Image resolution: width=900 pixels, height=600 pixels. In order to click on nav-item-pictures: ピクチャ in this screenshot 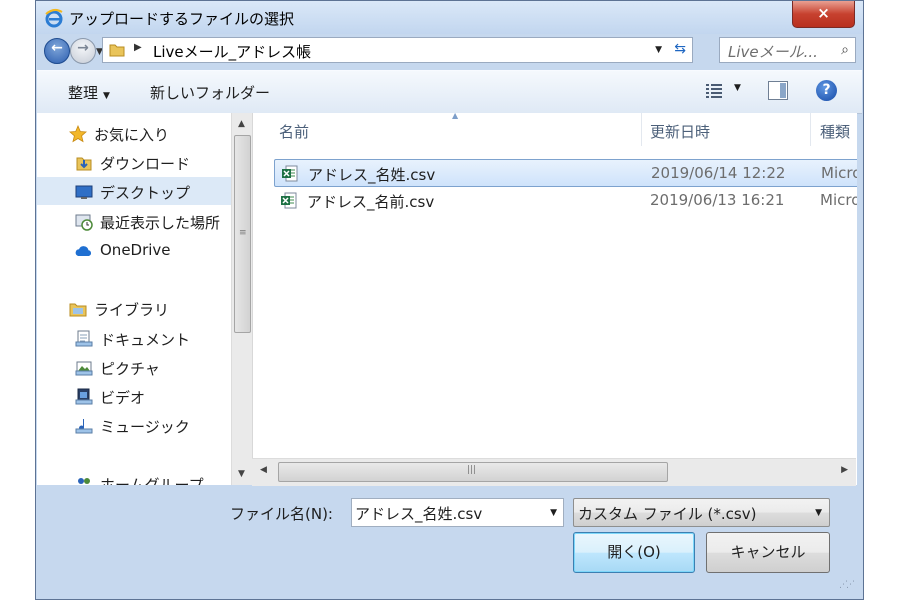, I will do `click(134, 367)`.